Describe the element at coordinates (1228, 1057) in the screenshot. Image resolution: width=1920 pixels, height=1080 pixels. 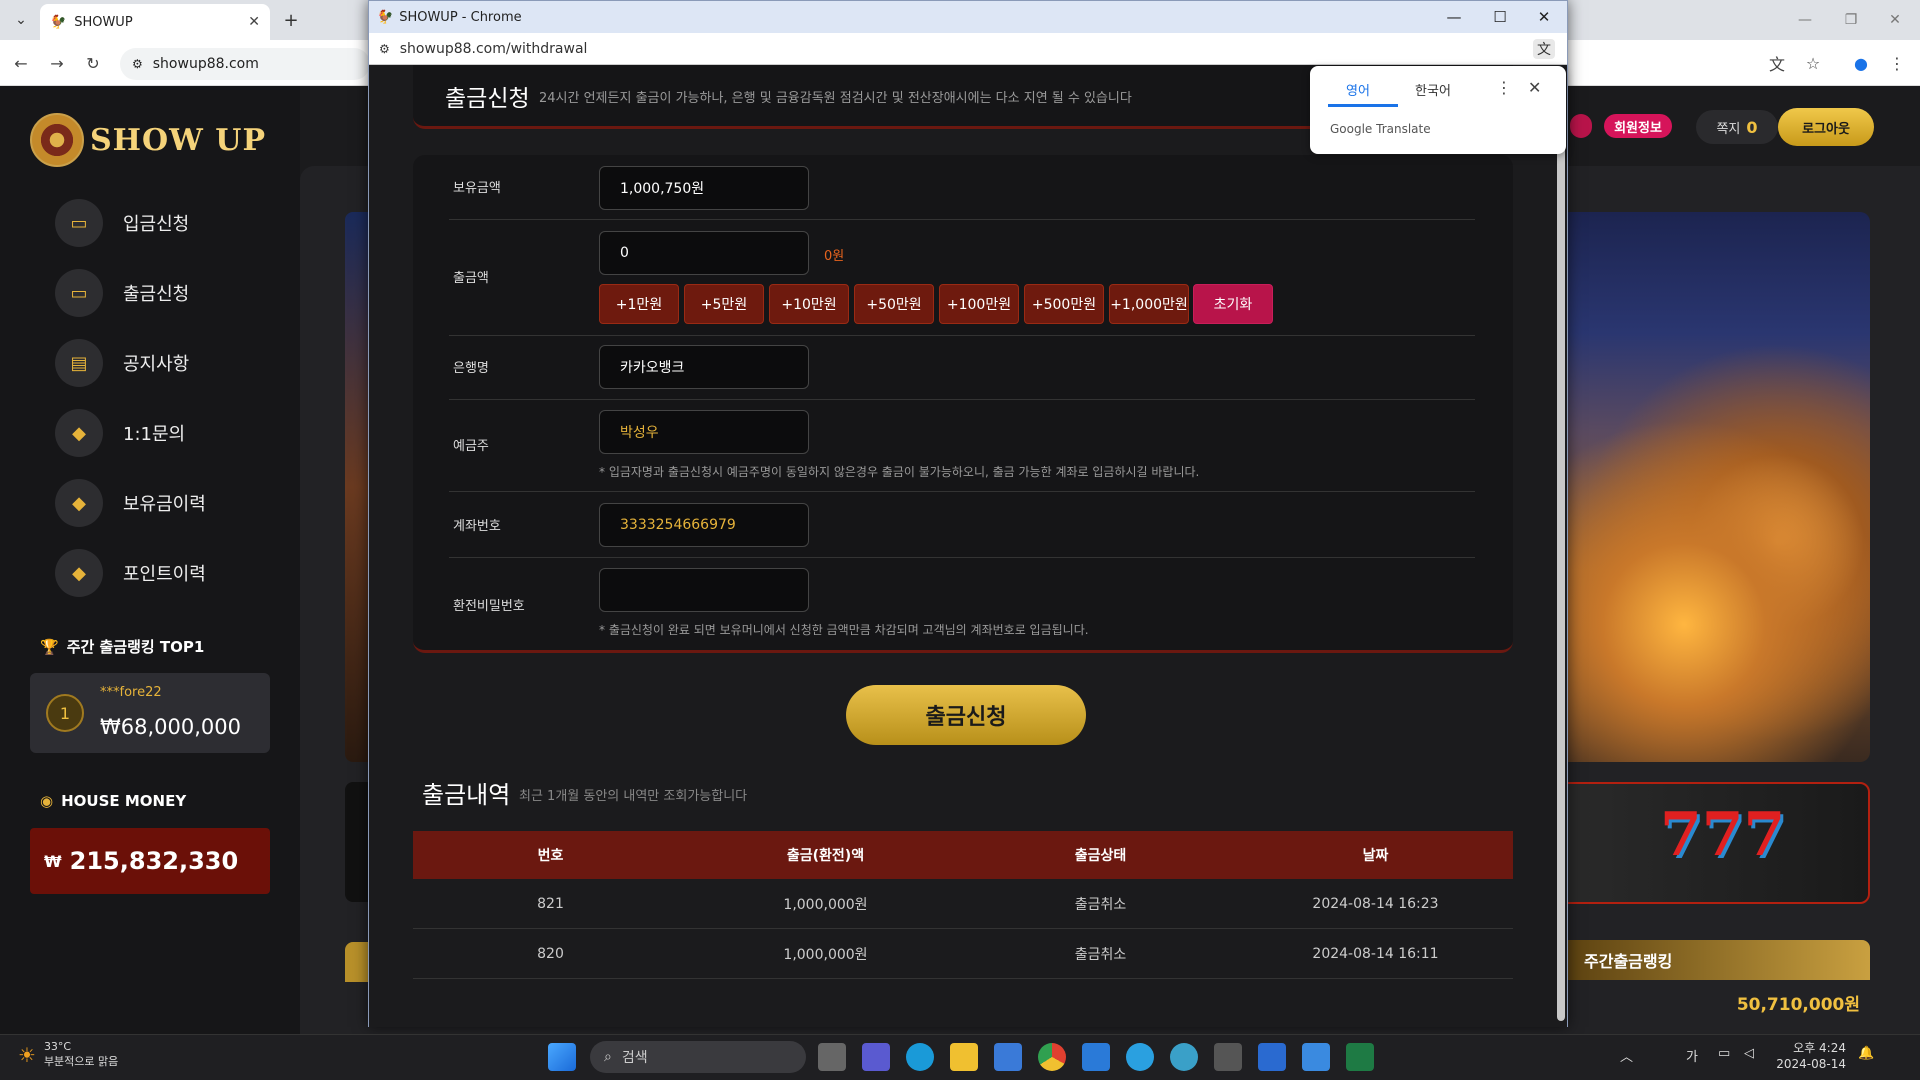
I see `calculator-icon` at that location.